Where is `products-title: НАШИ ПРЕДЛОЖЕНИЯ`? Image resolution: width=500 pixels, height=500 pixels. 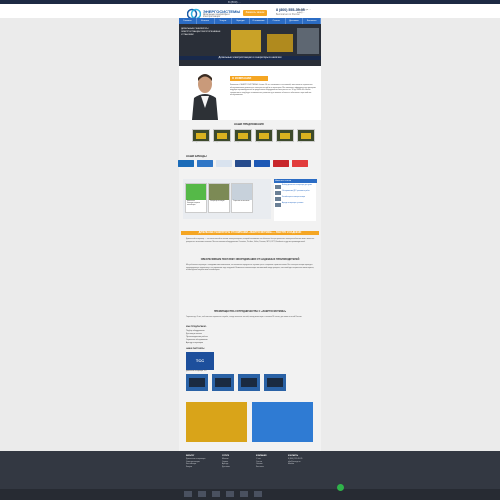 products-title: НАШИ ПРЕДЛОЖЕНИЯ is located at coordinates (249, 124).